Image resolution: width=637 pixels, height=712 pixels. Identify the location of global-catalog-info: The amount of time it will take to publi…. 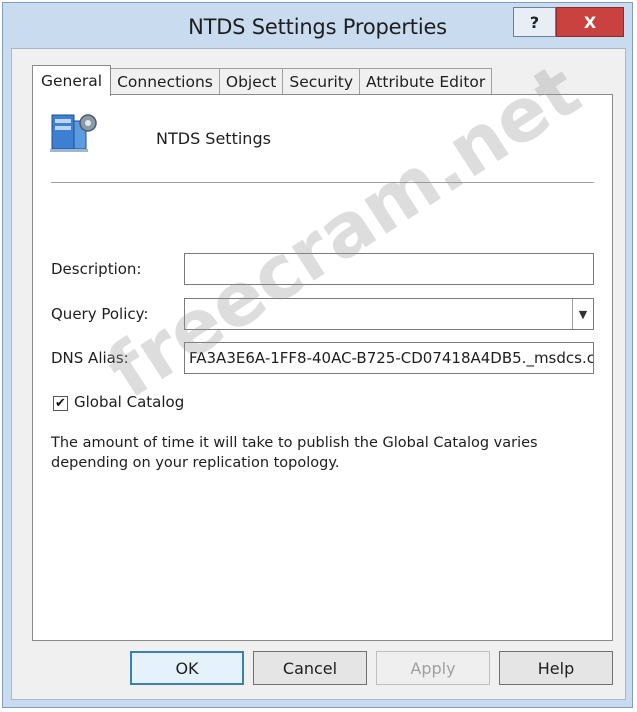
(294, 453).